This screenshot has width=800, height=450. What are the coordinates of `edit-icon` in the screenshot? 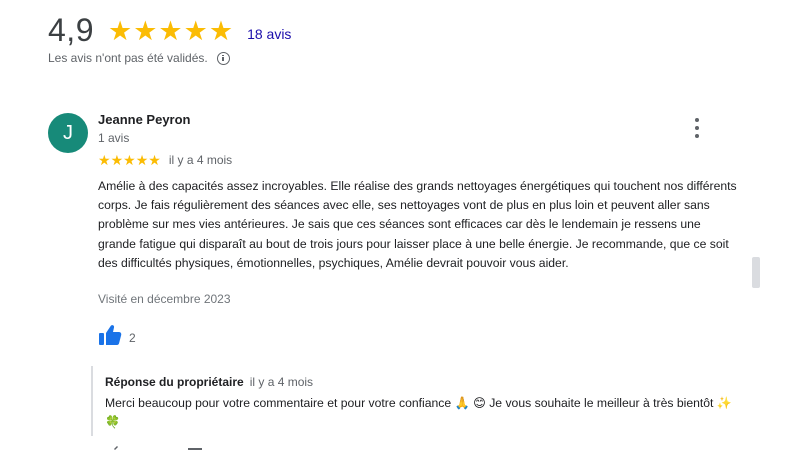 It's located at (111, 445).